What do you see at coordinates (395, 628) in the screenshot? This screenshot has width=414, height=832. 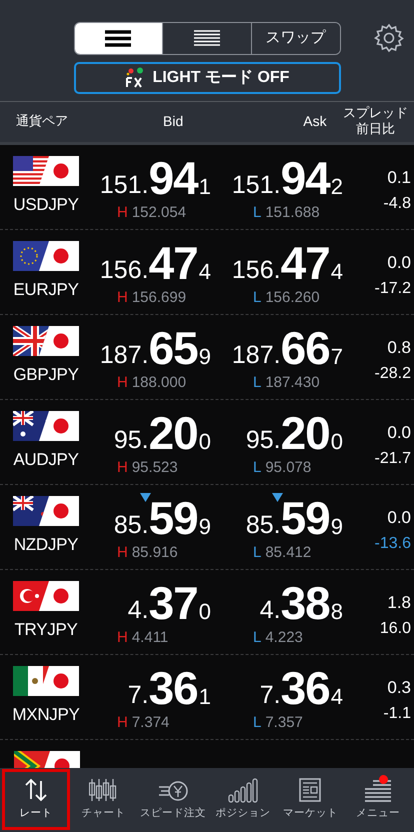 I see `daily-change: 16.0` at bounding box center [395, 628].